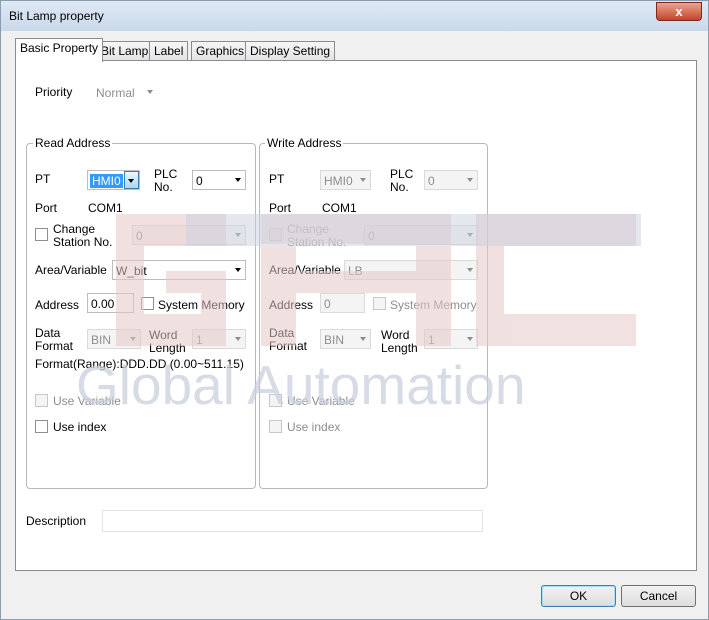 The image size is (709, 620). What do you see at coordinates (139, 364) in the screenshot?
I see `read-format-range: Format(Range):DDD.DD (0.00~511.15)` at bounding box center [139, 364].